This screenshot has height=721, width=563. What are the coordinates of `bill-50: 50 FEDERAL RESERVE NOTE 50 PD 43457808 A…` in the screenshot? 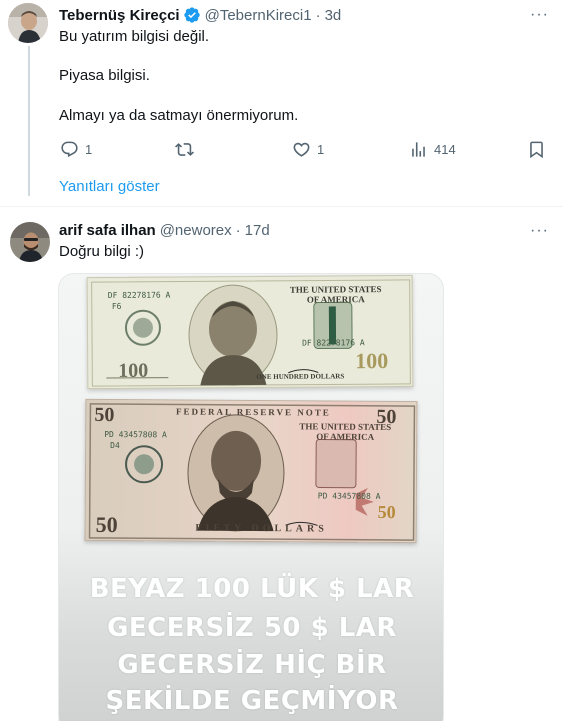 It's located at (251, 471).